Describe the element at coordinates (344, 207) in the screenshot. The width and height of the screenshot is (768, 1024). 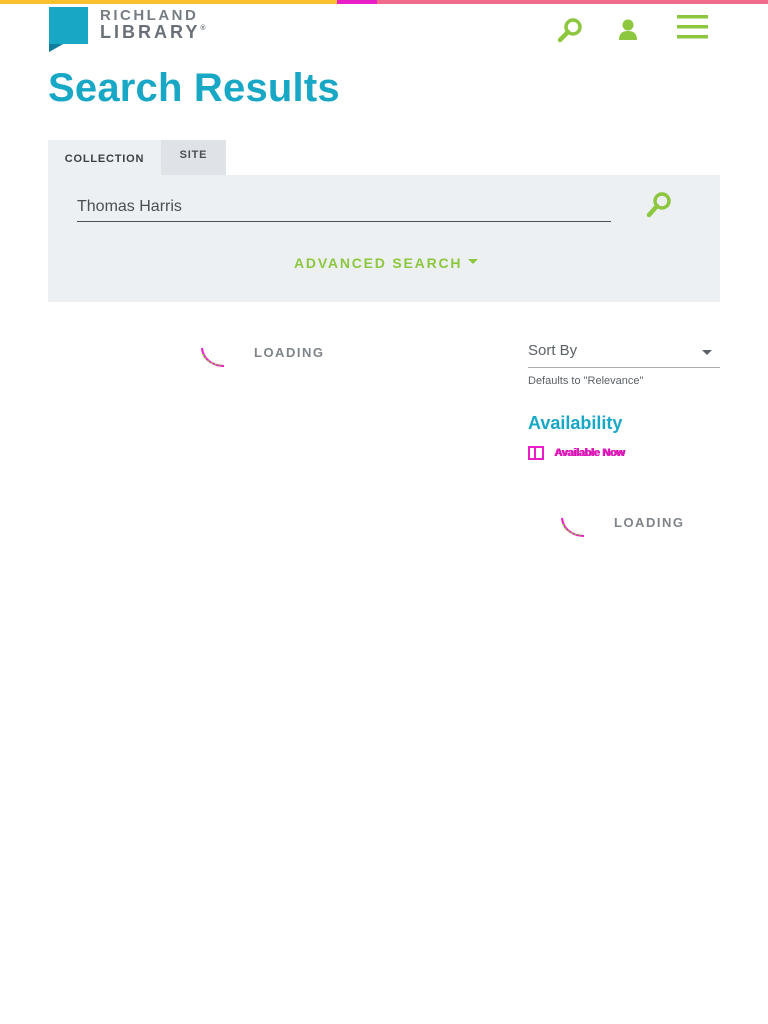
I see `search-input` at that location.